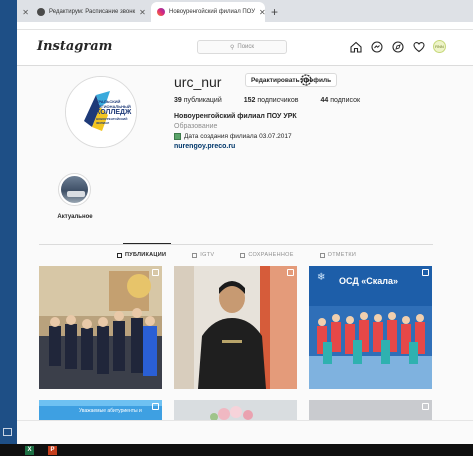 This screenshot has height=456, width=473. Describe the element at coordinates (110, 411) in the screenshot. I see `post-caption: Уважаемые абитуриенты и` at that location.